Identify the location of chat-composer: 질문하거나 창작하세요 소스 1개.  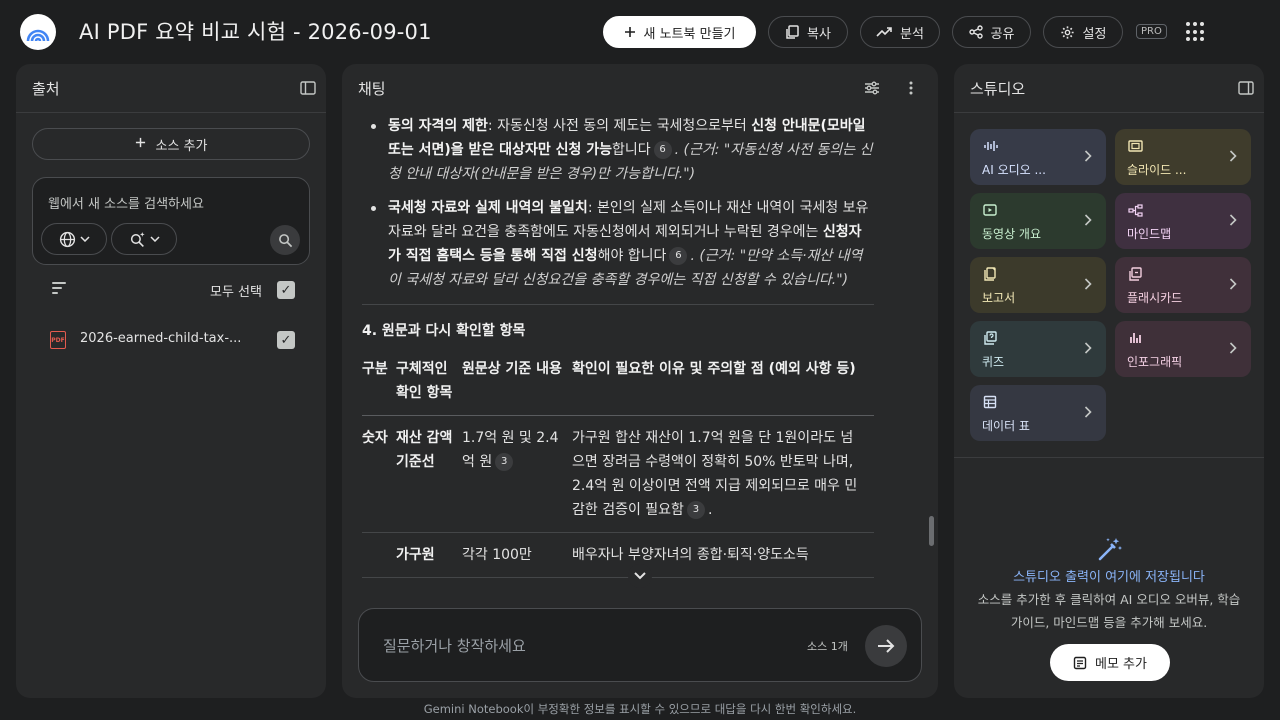
(640, 645).